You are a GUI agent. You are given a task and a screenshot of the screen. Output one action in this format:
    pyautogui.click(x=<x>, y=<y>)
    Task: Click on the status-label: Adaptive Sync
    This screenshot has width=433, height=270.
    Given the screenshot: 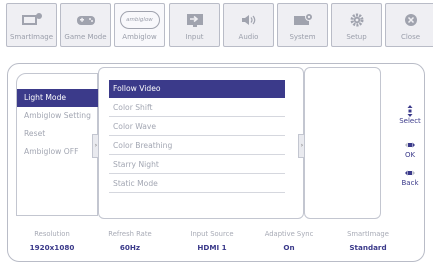 What is the action you would take?
    pyautogui.click(x=289, y=234)
    